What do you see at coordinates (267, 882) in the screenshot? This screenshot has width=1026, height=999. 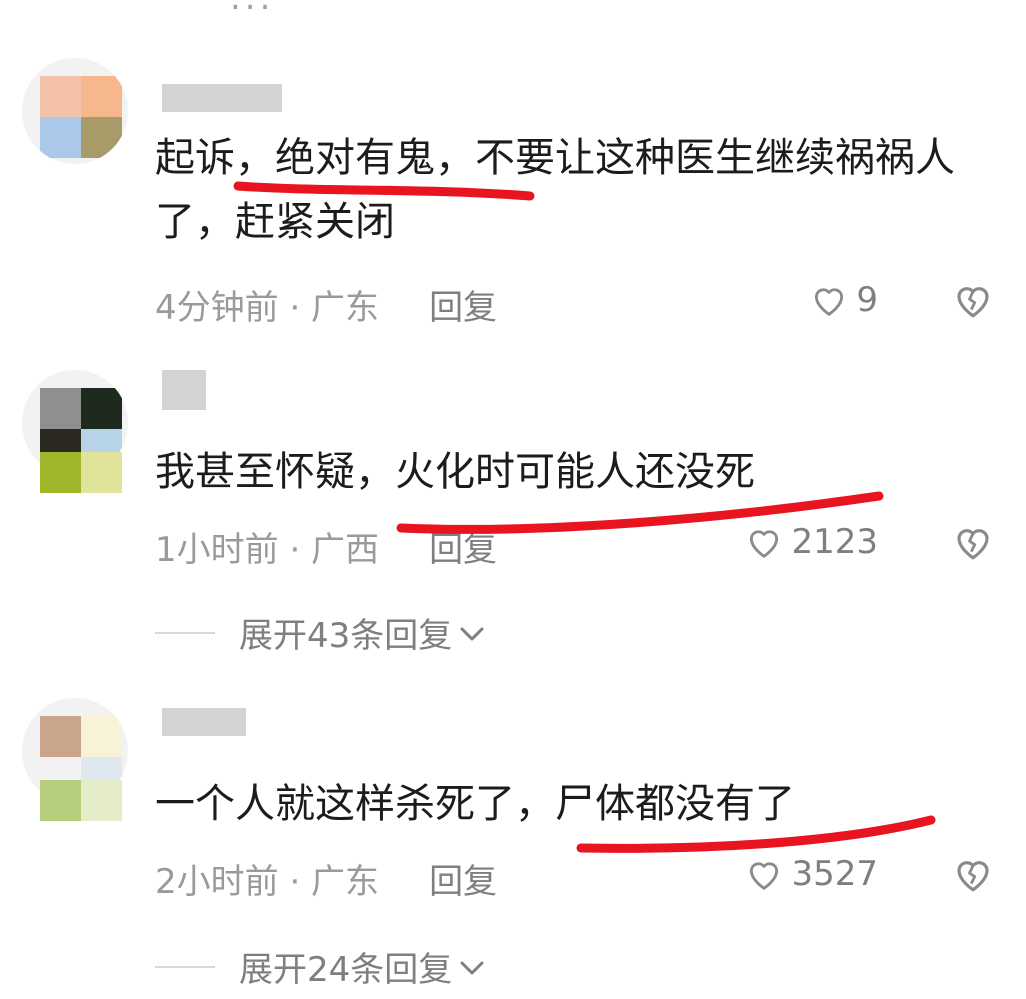 I see `time-location: 2小时前 · 广东` at bounding box center [267, 882].